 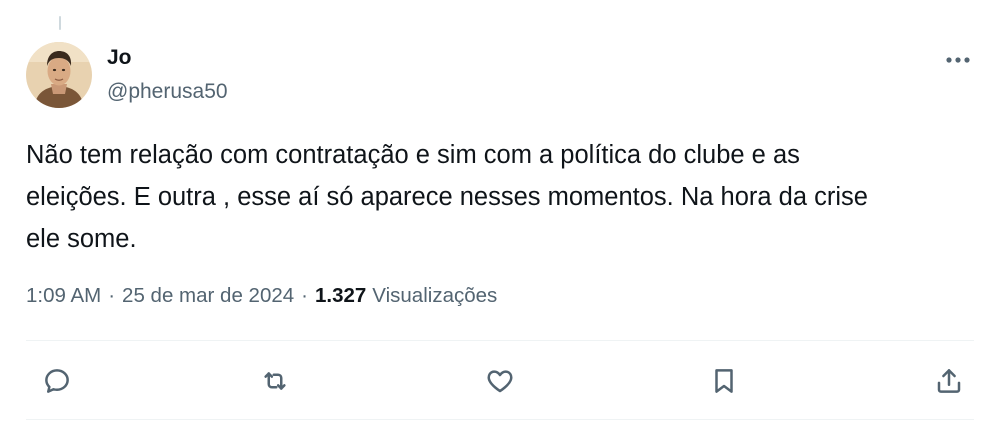 I want to click on more-options-button, so click(x=958, y=60).